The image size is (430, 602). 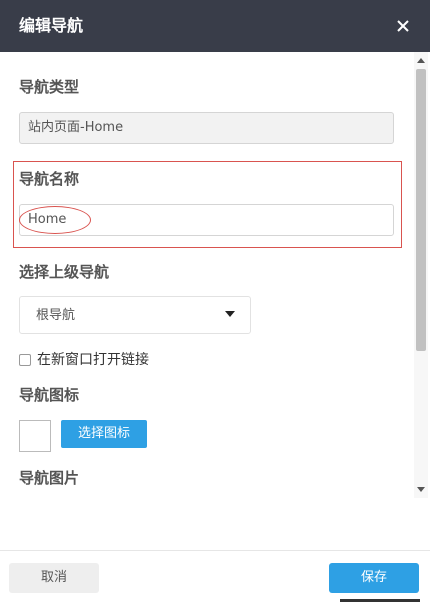 I want to click on nav-type-field: 站内页面-Home, so click(x=206, y=128).